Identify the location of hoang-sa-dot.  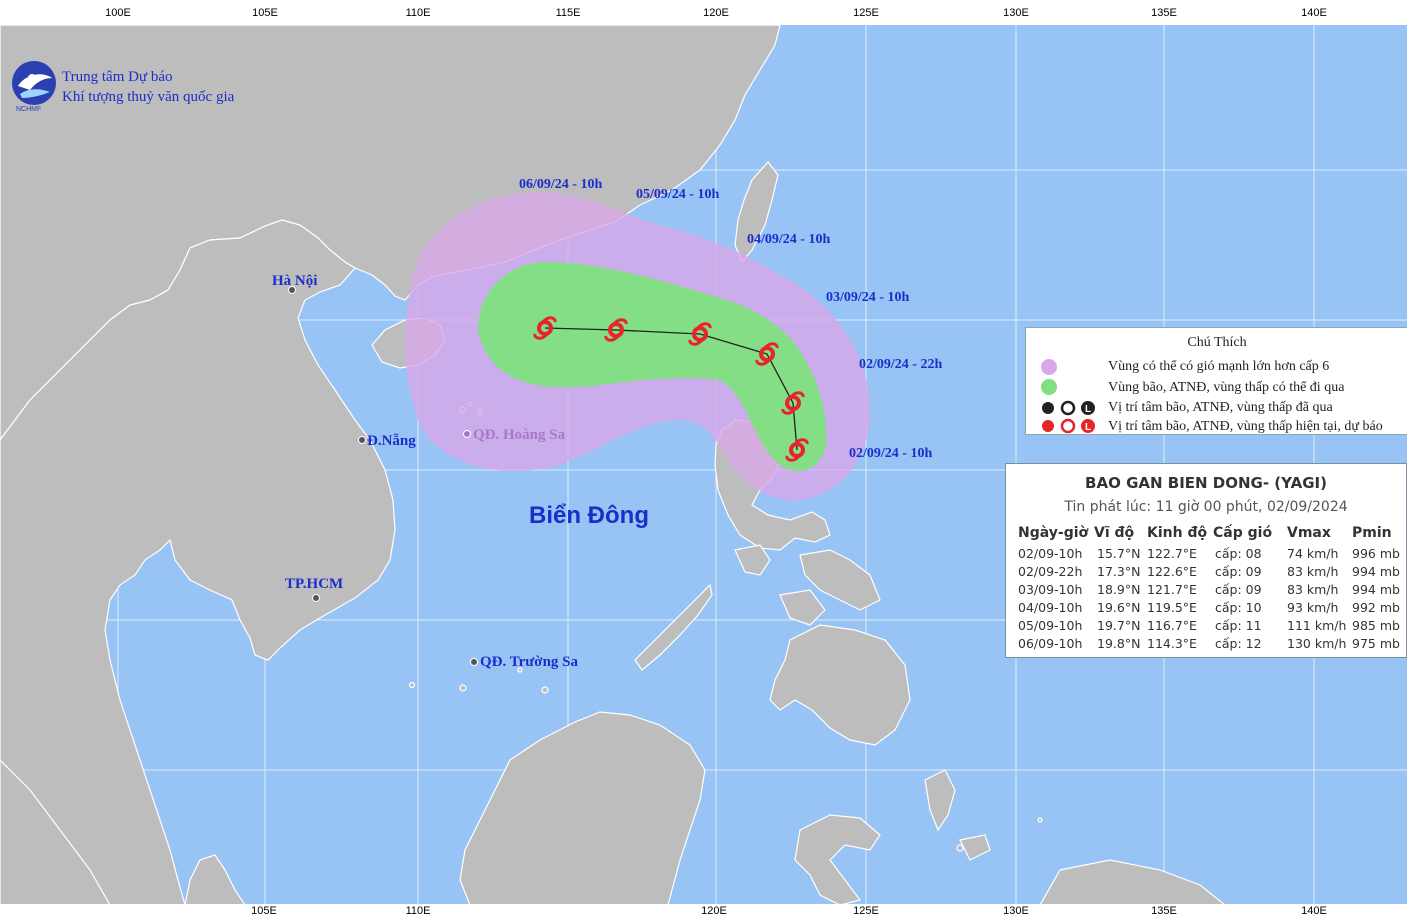
(467, 434).